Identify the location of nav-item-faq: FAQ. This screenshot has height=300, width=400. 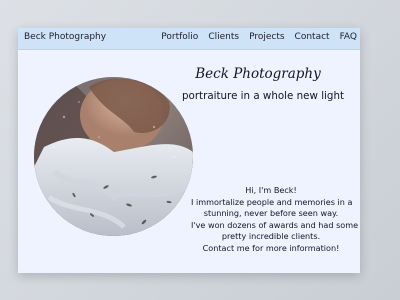
(348, 37).